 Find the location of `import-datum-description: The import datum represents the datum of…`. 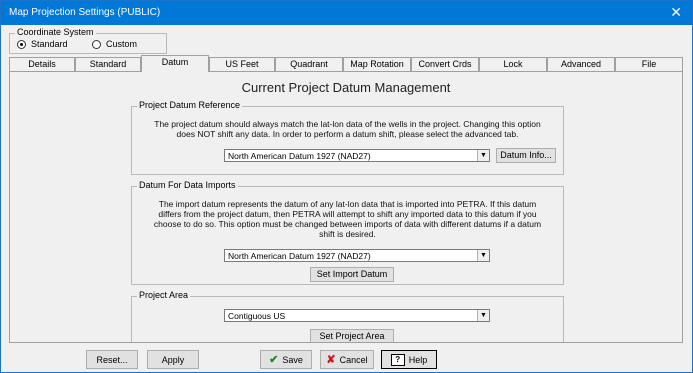

import-datum-description: The import datum represents the datum of… is located at coordinates (347, 219).